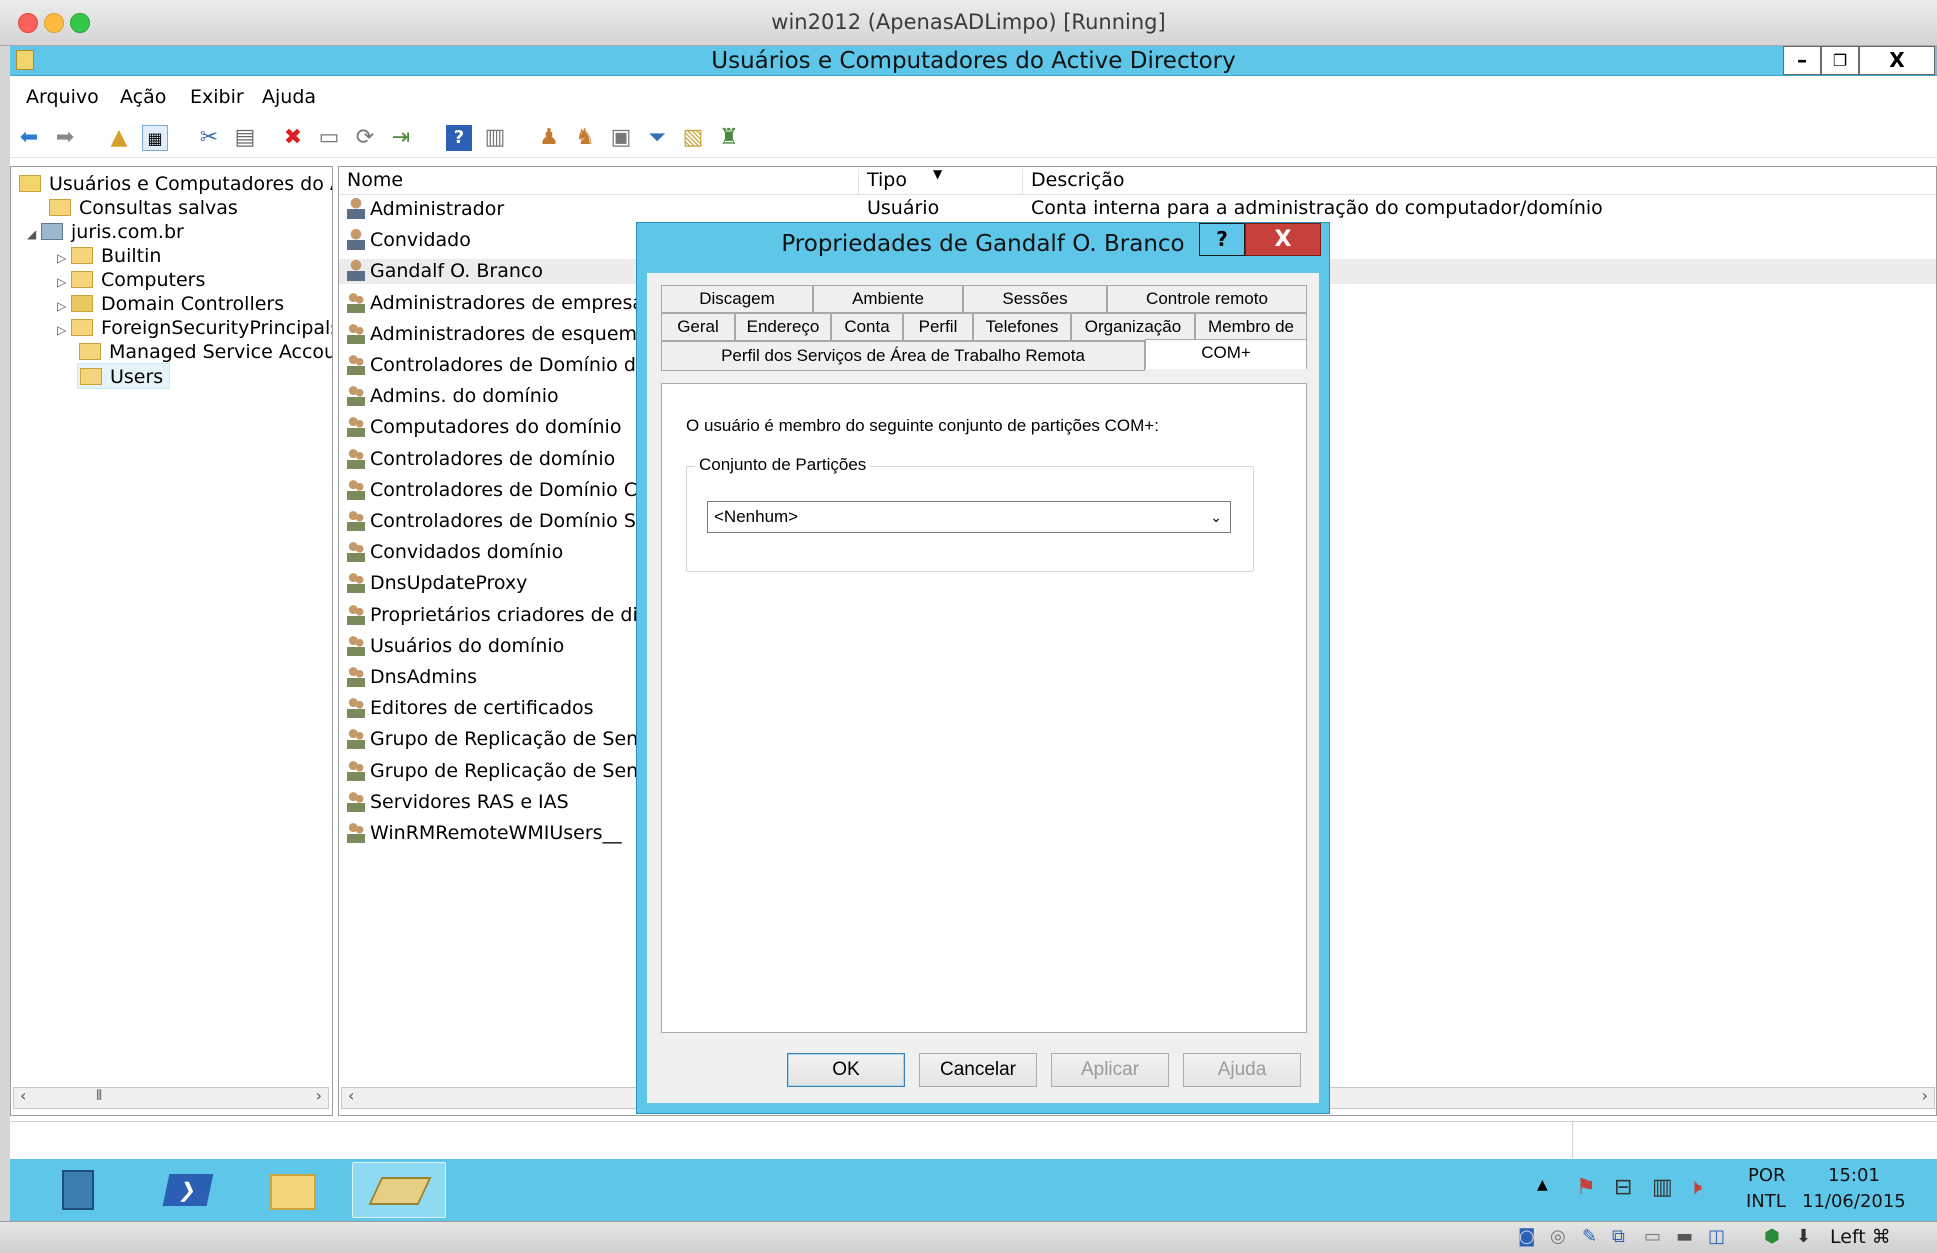 The height and width of the screenshot is (1253, 1937). Describe the element at coordinates (155, 138) in the screenshot. I see `console-tree-icon: ▦` at that location.